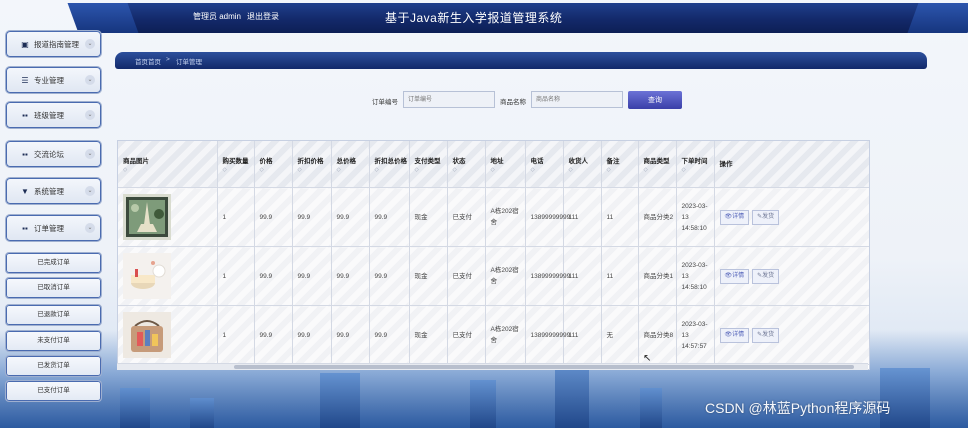 This screenshot has width=968, height=428. What do you see at coordinates (312, 217) in the screenshot?
I see `cell-discount-price: 99.9` at bounding box center [312, 217].